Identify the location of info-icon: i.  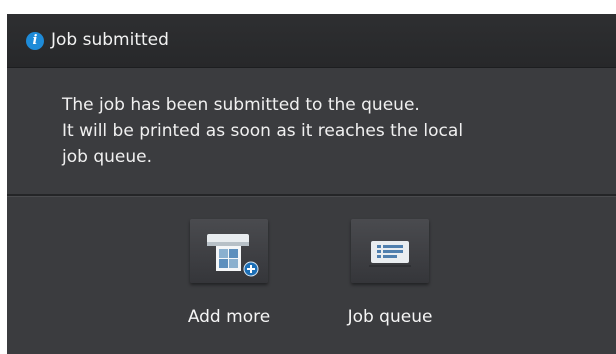
(35, 41).